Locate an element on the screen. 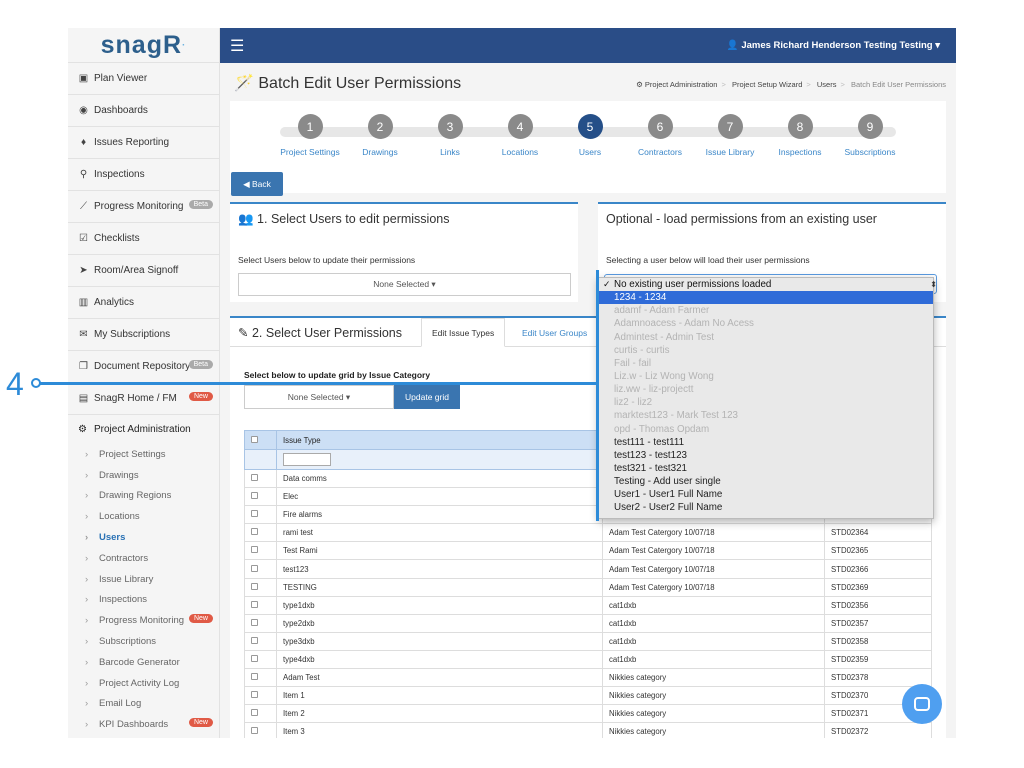 This screenshot has width=1024, height=768. bar-chart-icon: ▥ is located at coordinates (83, 302).